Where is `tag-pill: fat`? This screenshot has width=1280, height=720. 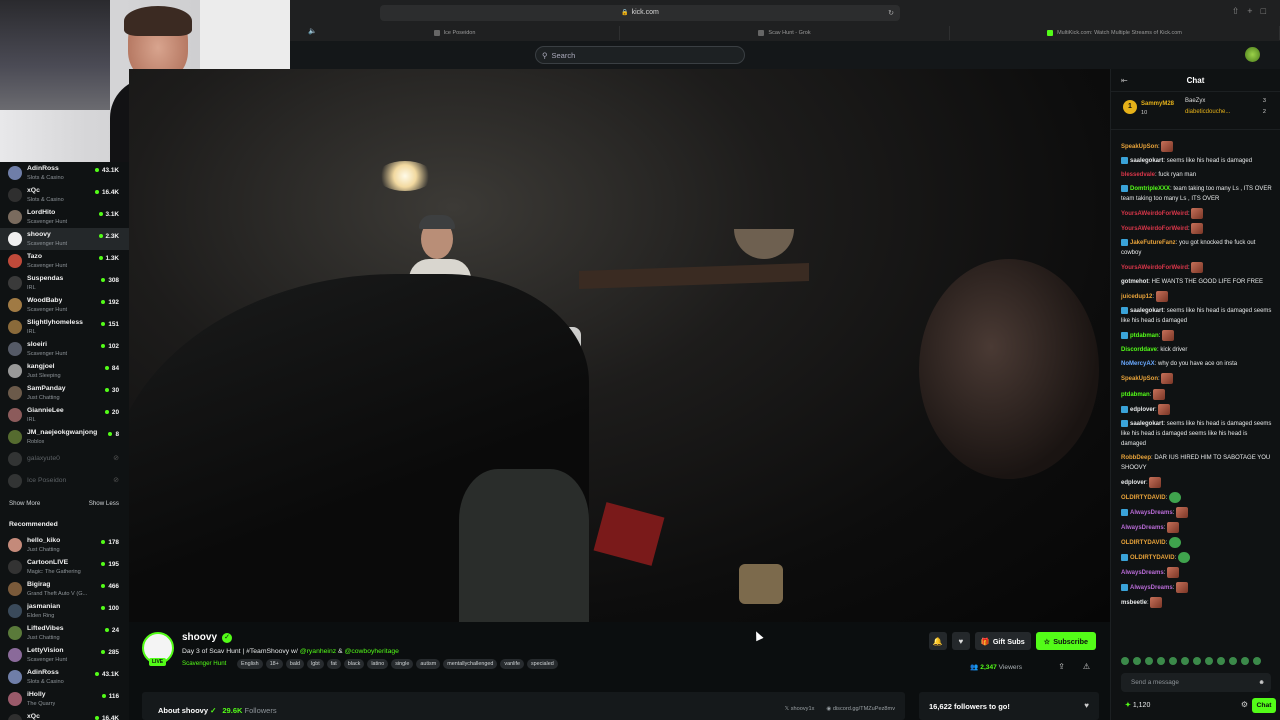
tag-pill: fat is located at coordinates (333, 664).